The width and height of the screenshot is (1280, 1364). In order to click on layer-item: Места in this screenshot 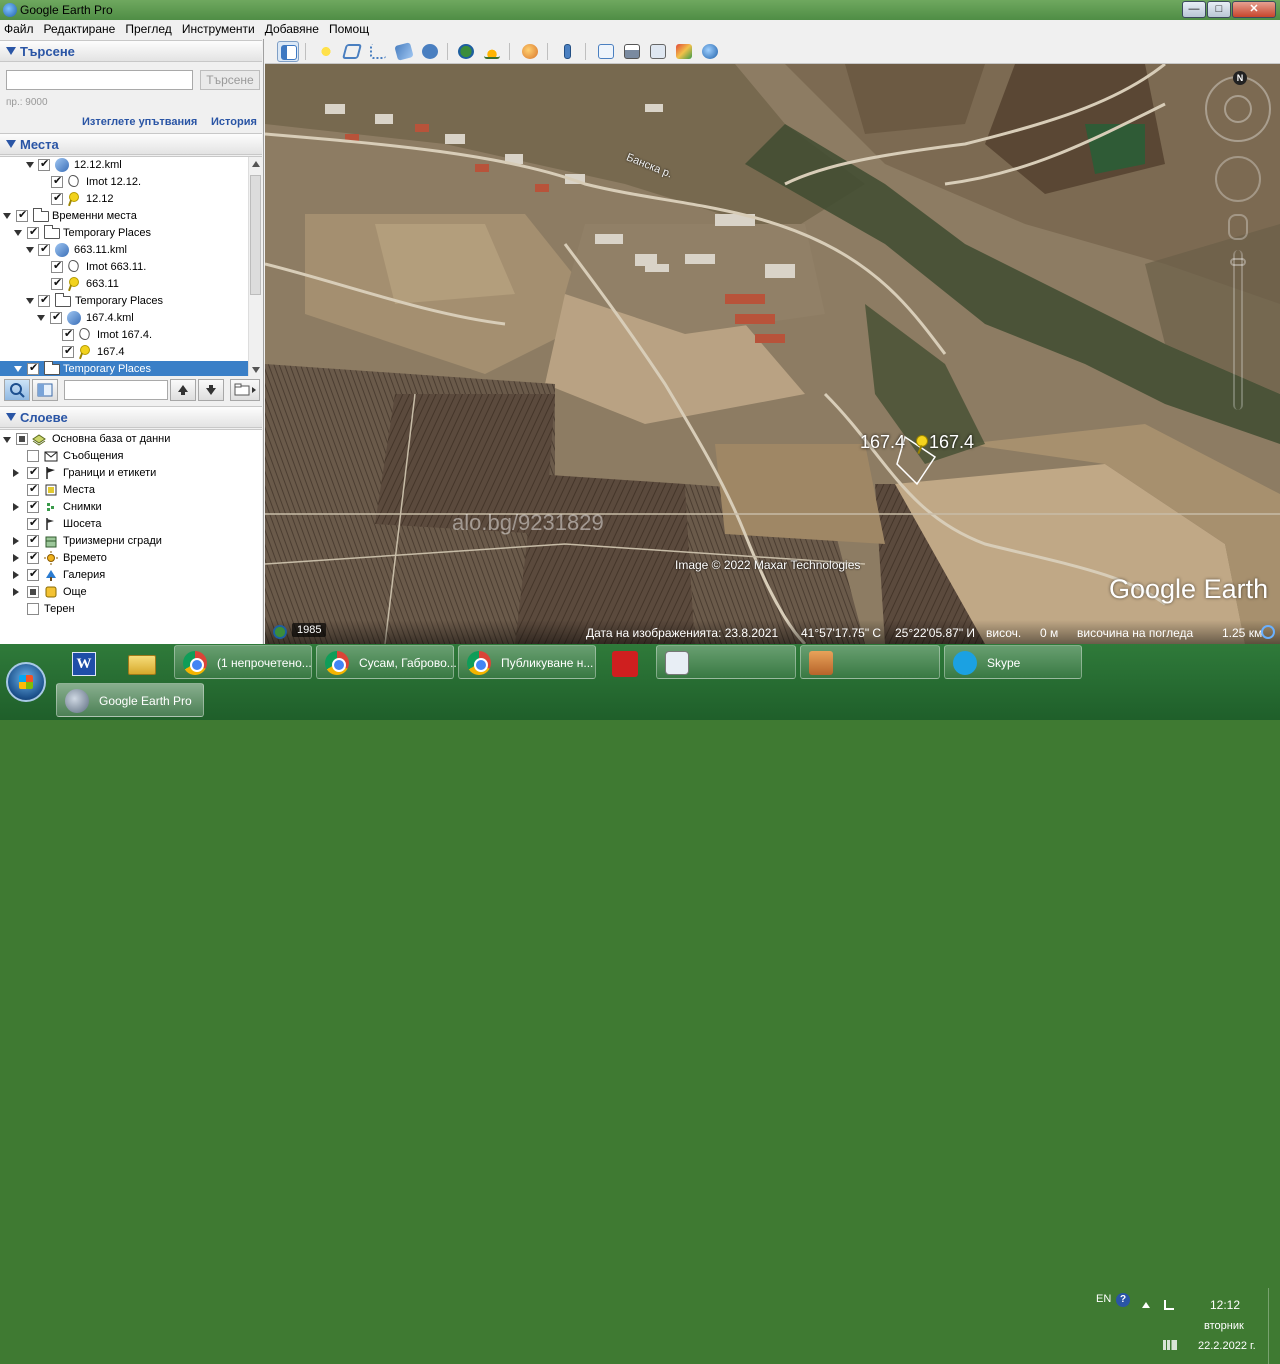, I will do `click(131, 490)`.